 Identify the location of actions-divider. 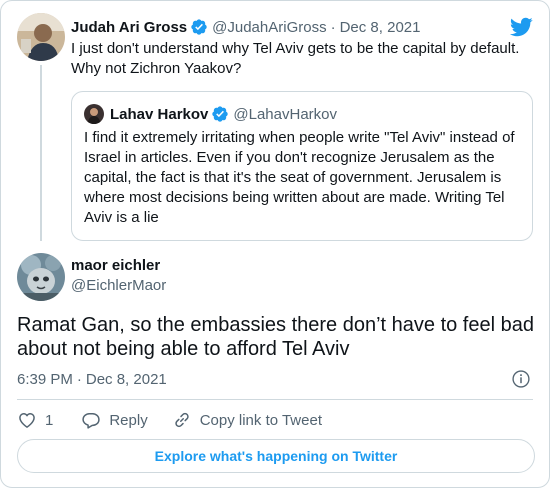
(275, 399).